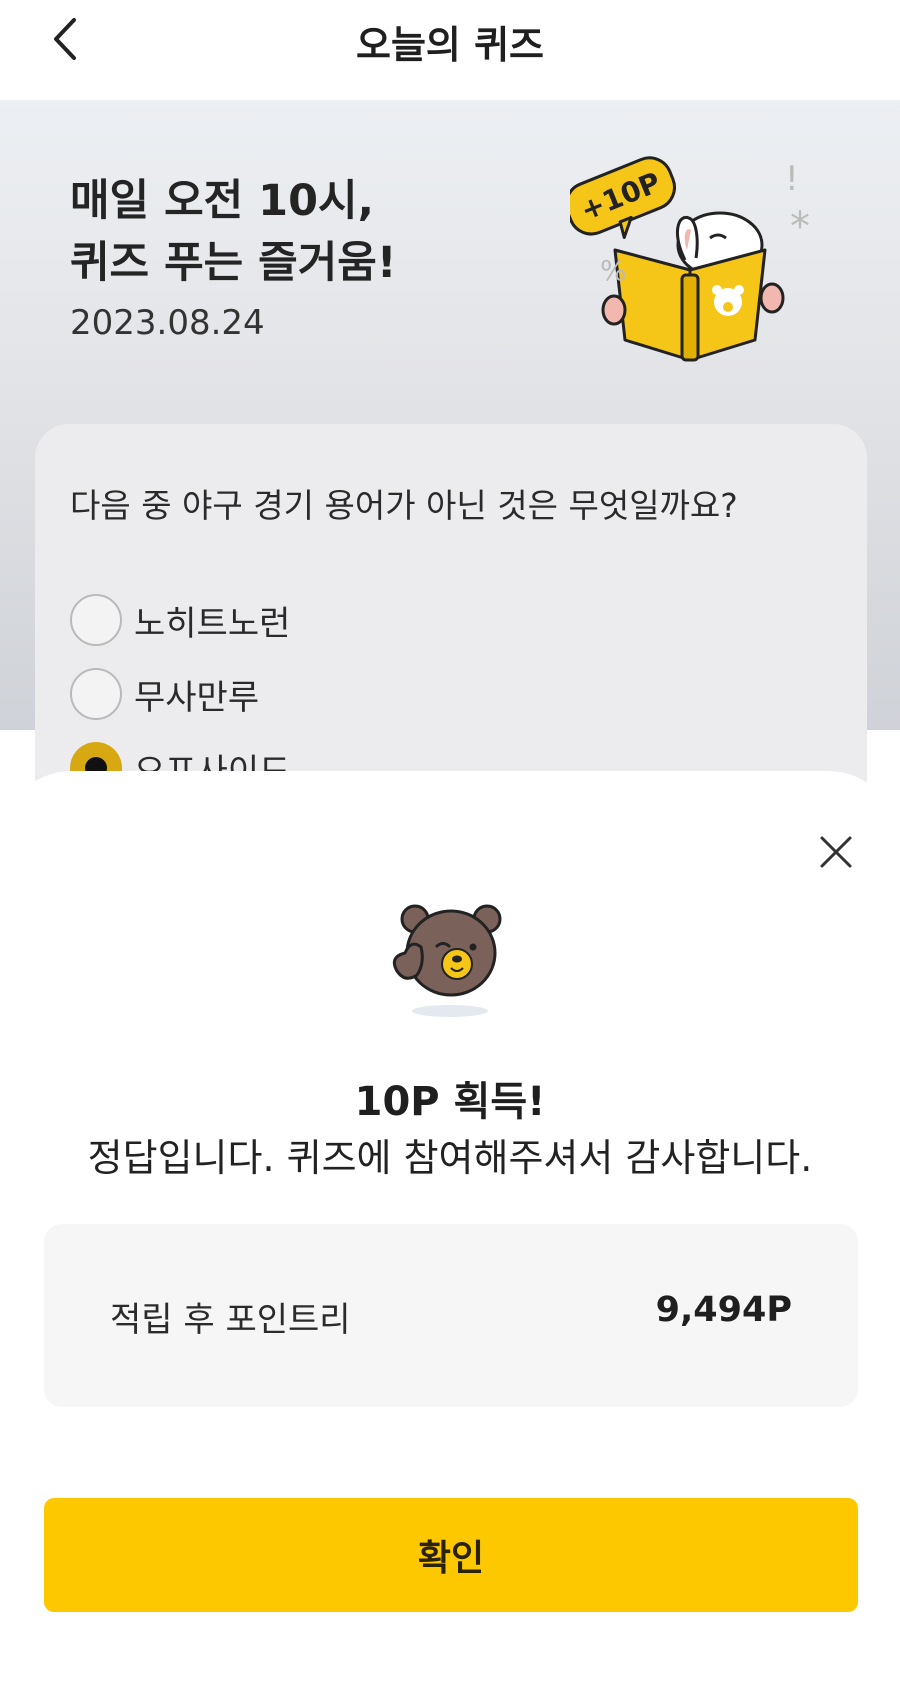  I want to click on thumbs-up-bear-illustration, so click(447, 960).